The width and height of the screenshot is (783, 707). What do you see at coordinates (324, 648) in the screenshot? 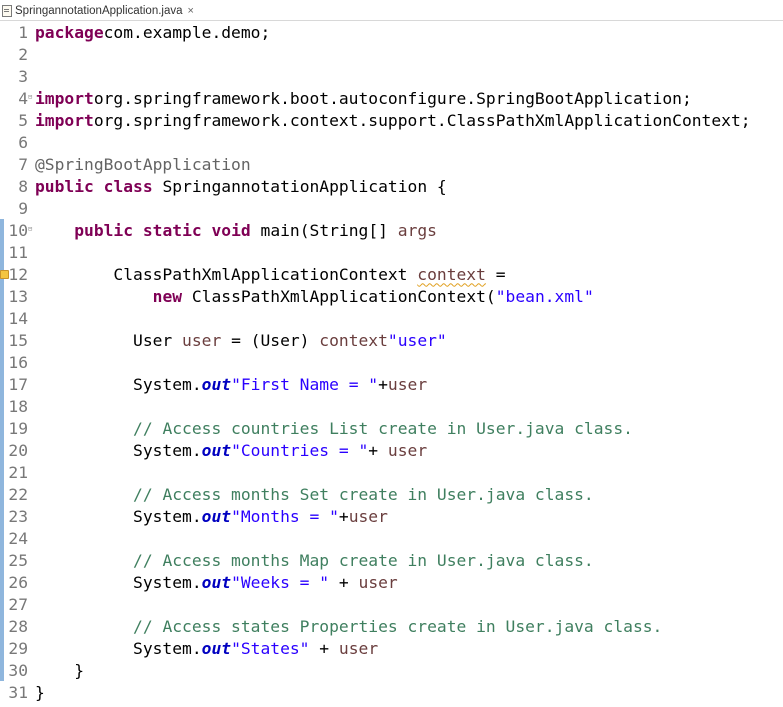
I see `code-token: +` at bounding box center [324, 648].